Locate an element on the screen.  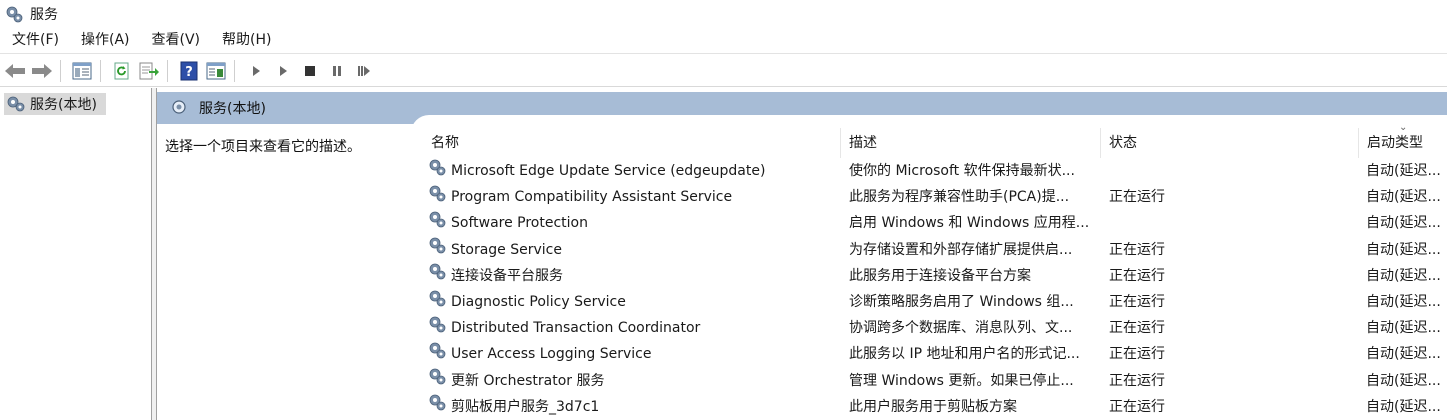
service-name: Storage Service is located at coordinates (506, 249).